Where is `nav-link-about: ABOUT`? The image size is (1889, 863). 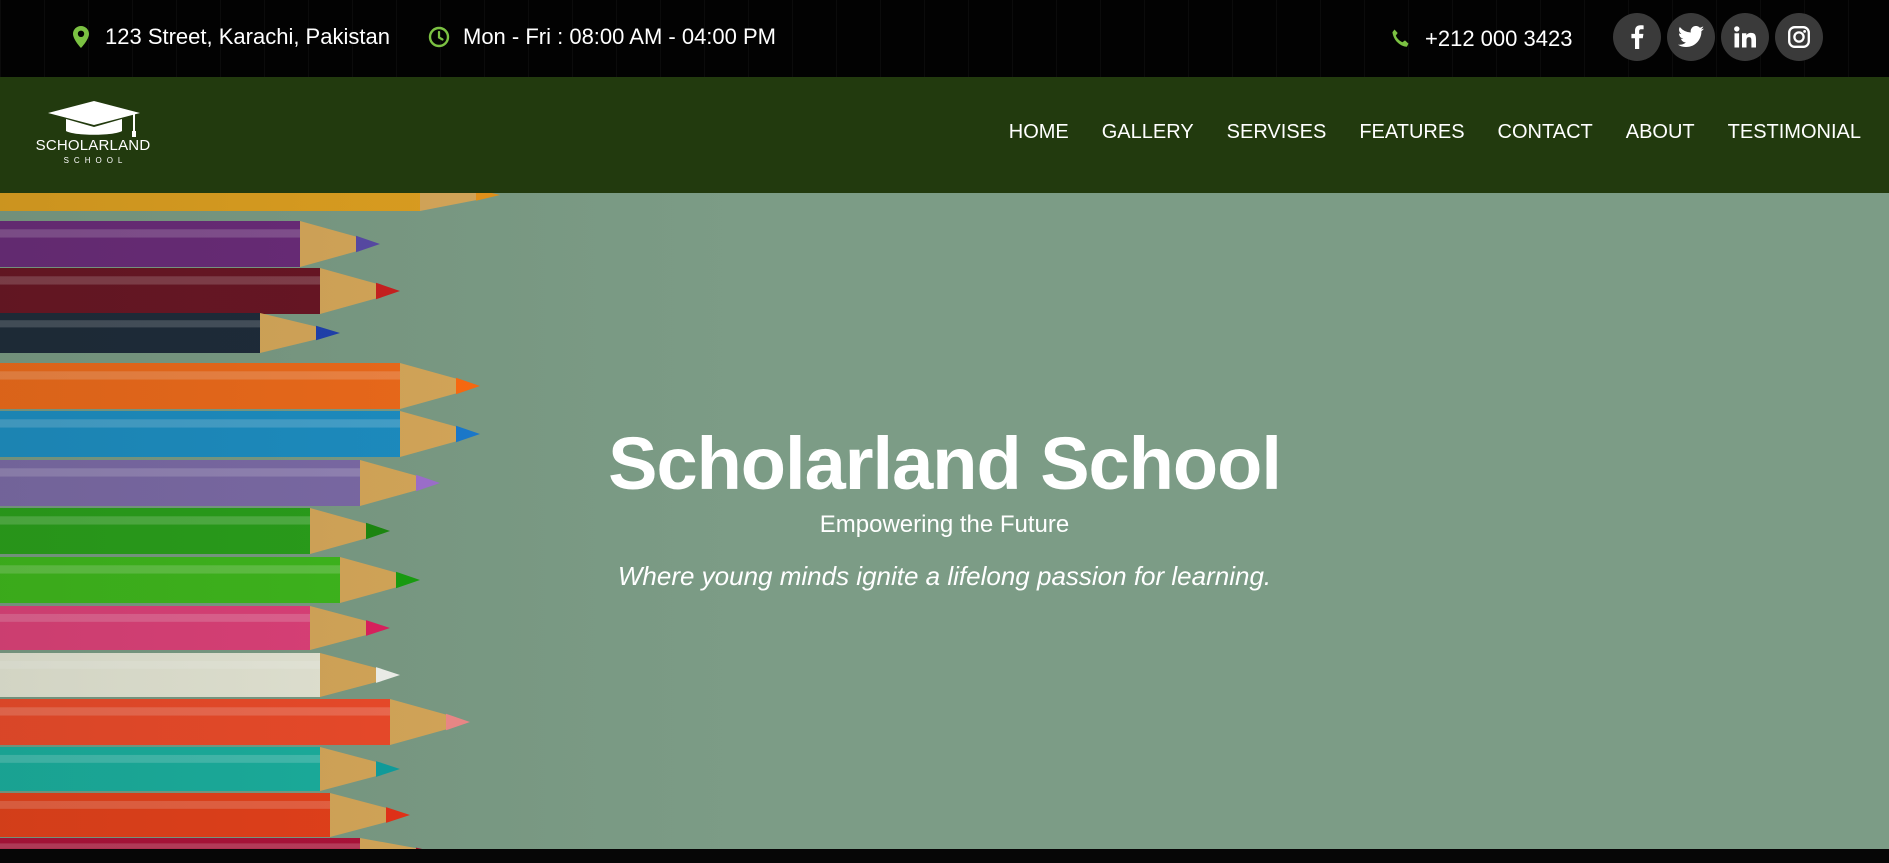 nav-link-about: ABOUT is located at coordinates (1660, 132).